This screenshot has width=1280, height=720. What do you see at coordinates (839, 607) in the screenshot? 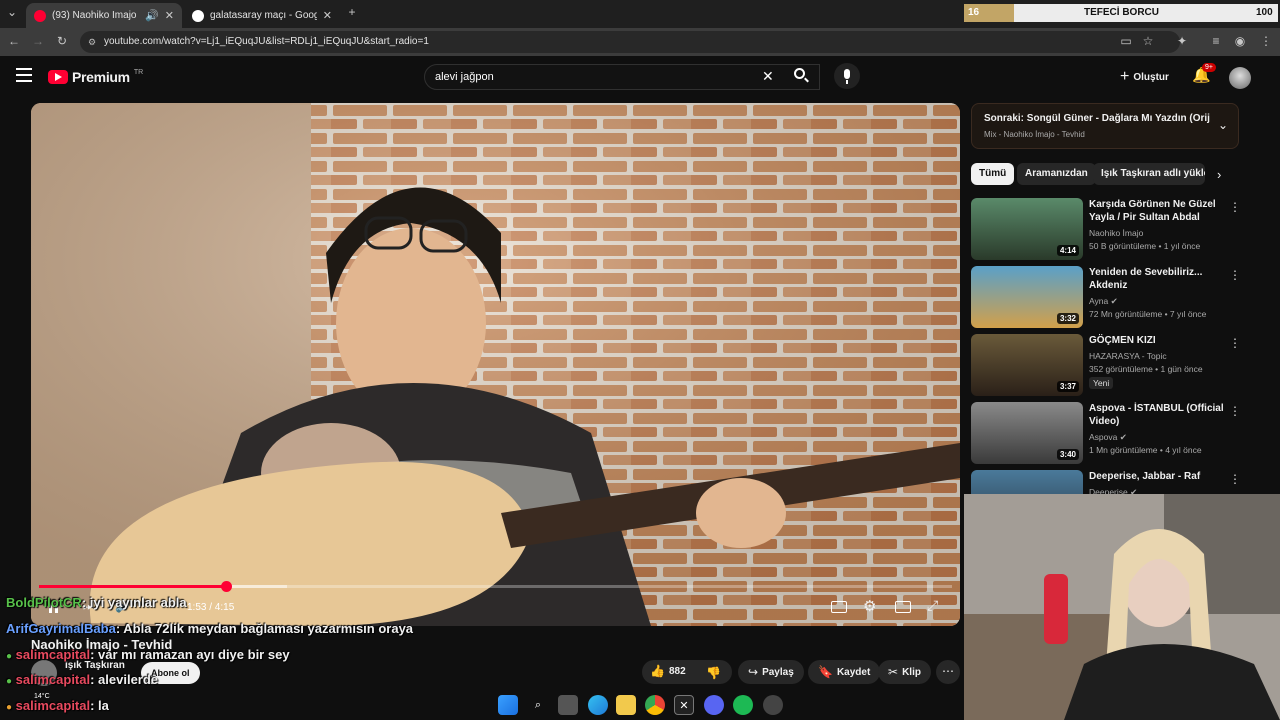
I see `captions-icon` at bounding box center [839, 607].